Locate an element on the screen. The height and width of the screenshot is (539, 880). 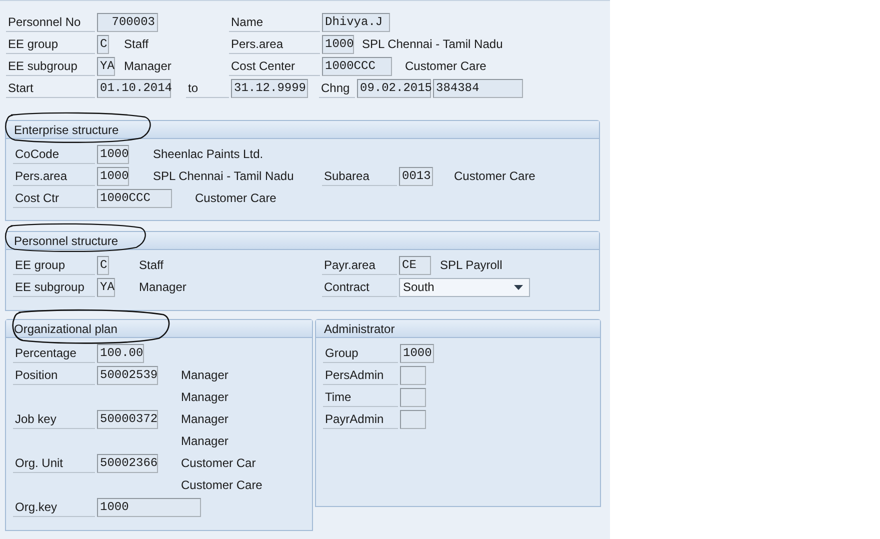
caret-icon is located at coordinates (518, 287).